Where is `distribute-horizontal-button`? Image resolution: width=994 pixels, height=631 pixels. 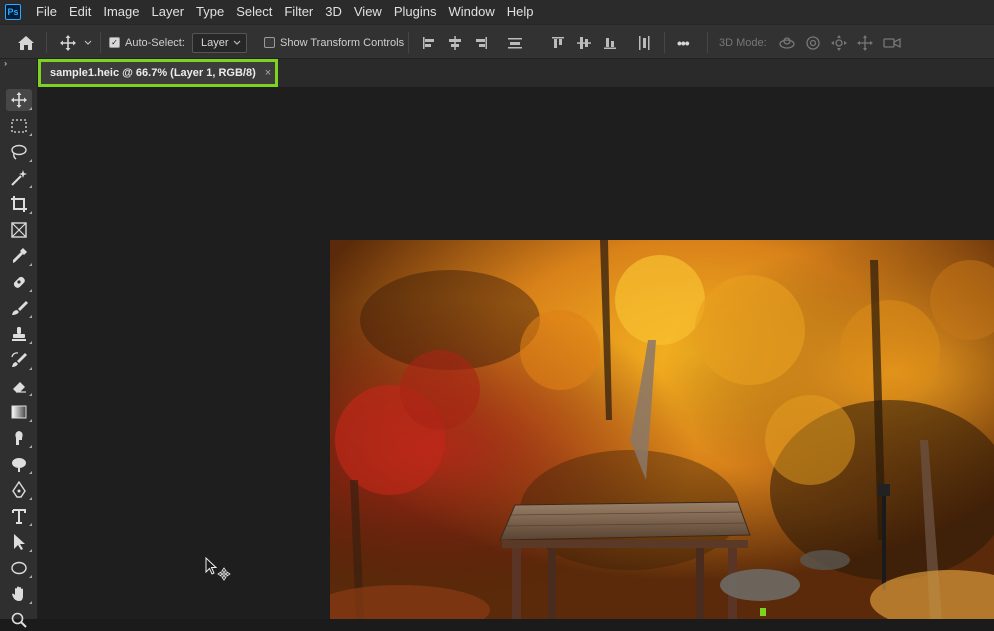 distribute-horizontal-button is located at coordinates (644, 42).